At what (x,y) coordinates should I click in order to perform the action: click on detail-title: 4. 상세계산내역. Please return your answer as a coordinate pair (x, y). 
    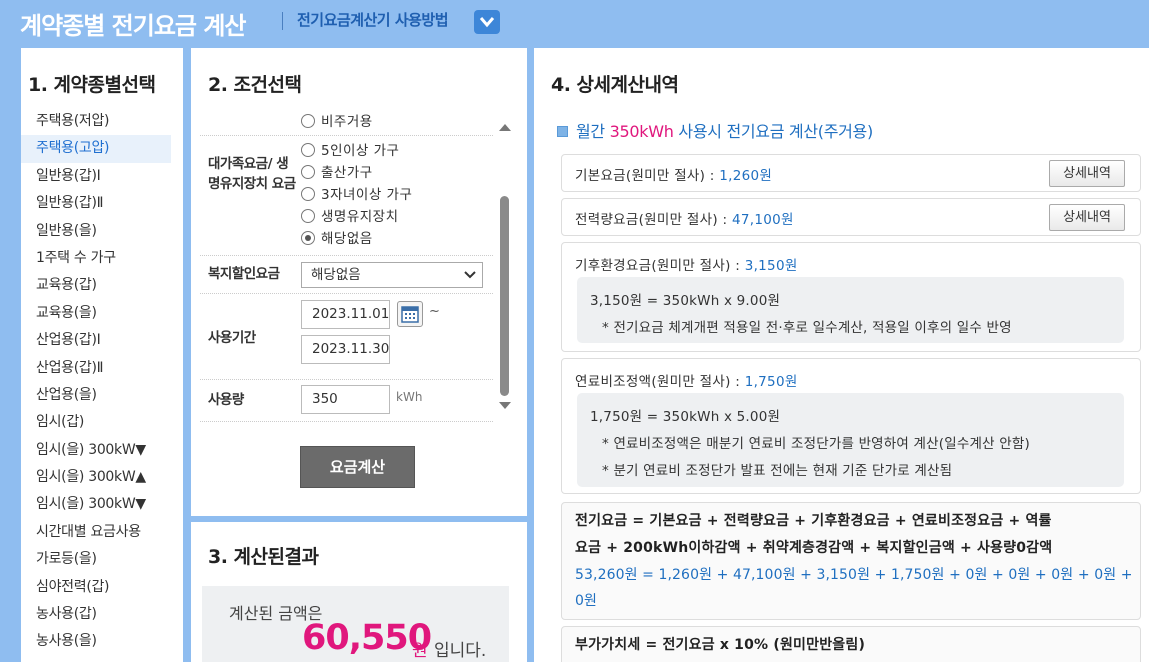
    Looking at the image, I should click on (615, 85).